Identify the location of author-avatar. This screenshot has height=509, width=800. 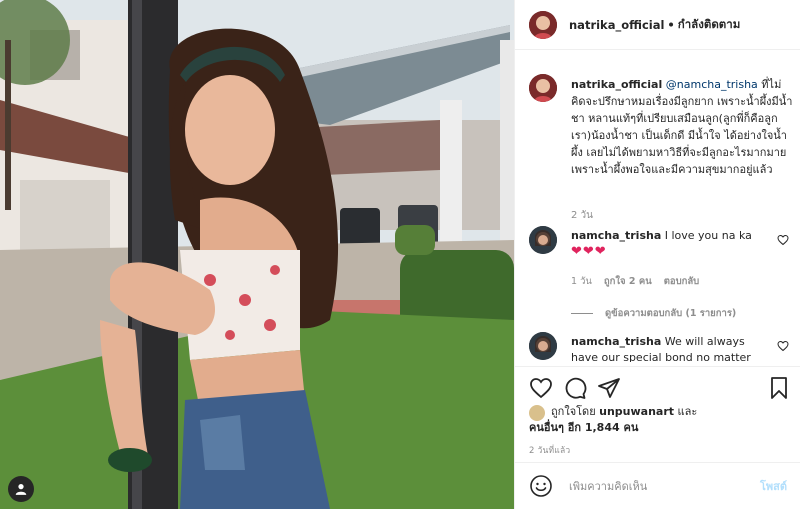
(543, 24).